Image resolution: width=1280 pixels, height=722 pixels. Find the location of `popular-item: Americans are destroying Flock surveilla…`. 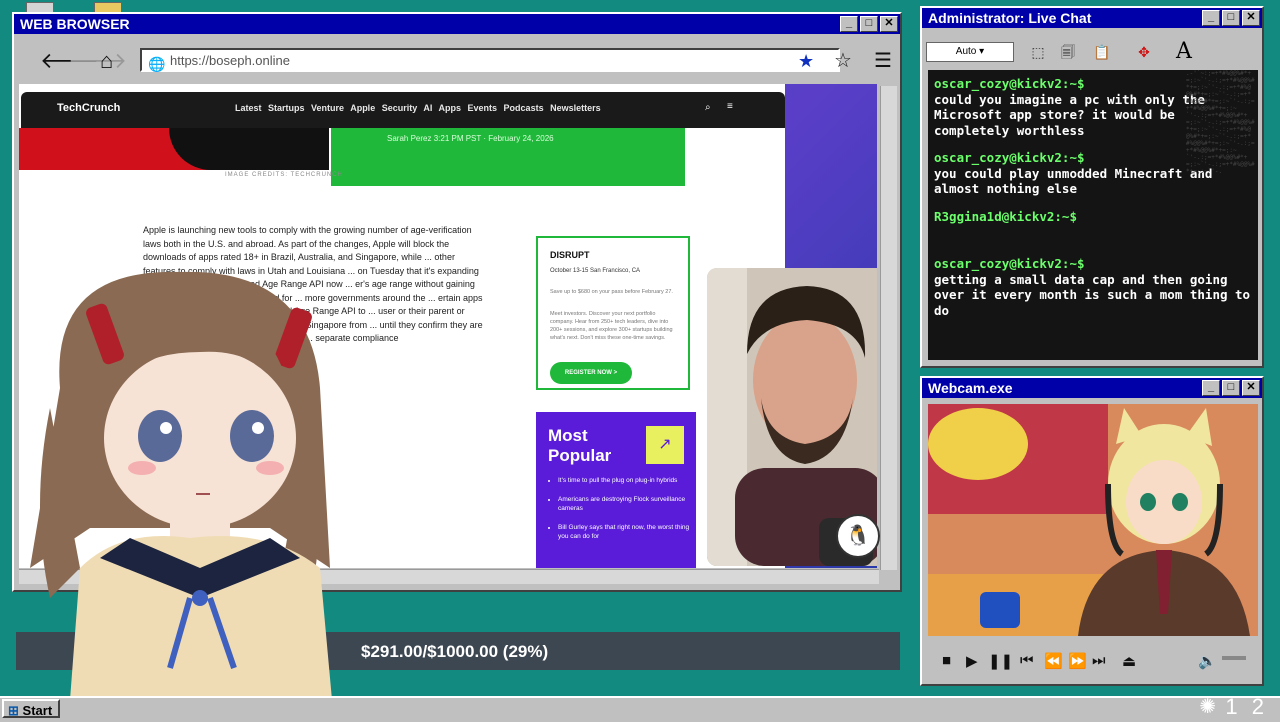

popular-item: Americans are destroying Flock surveilla… is located at coordinates (626, 504).